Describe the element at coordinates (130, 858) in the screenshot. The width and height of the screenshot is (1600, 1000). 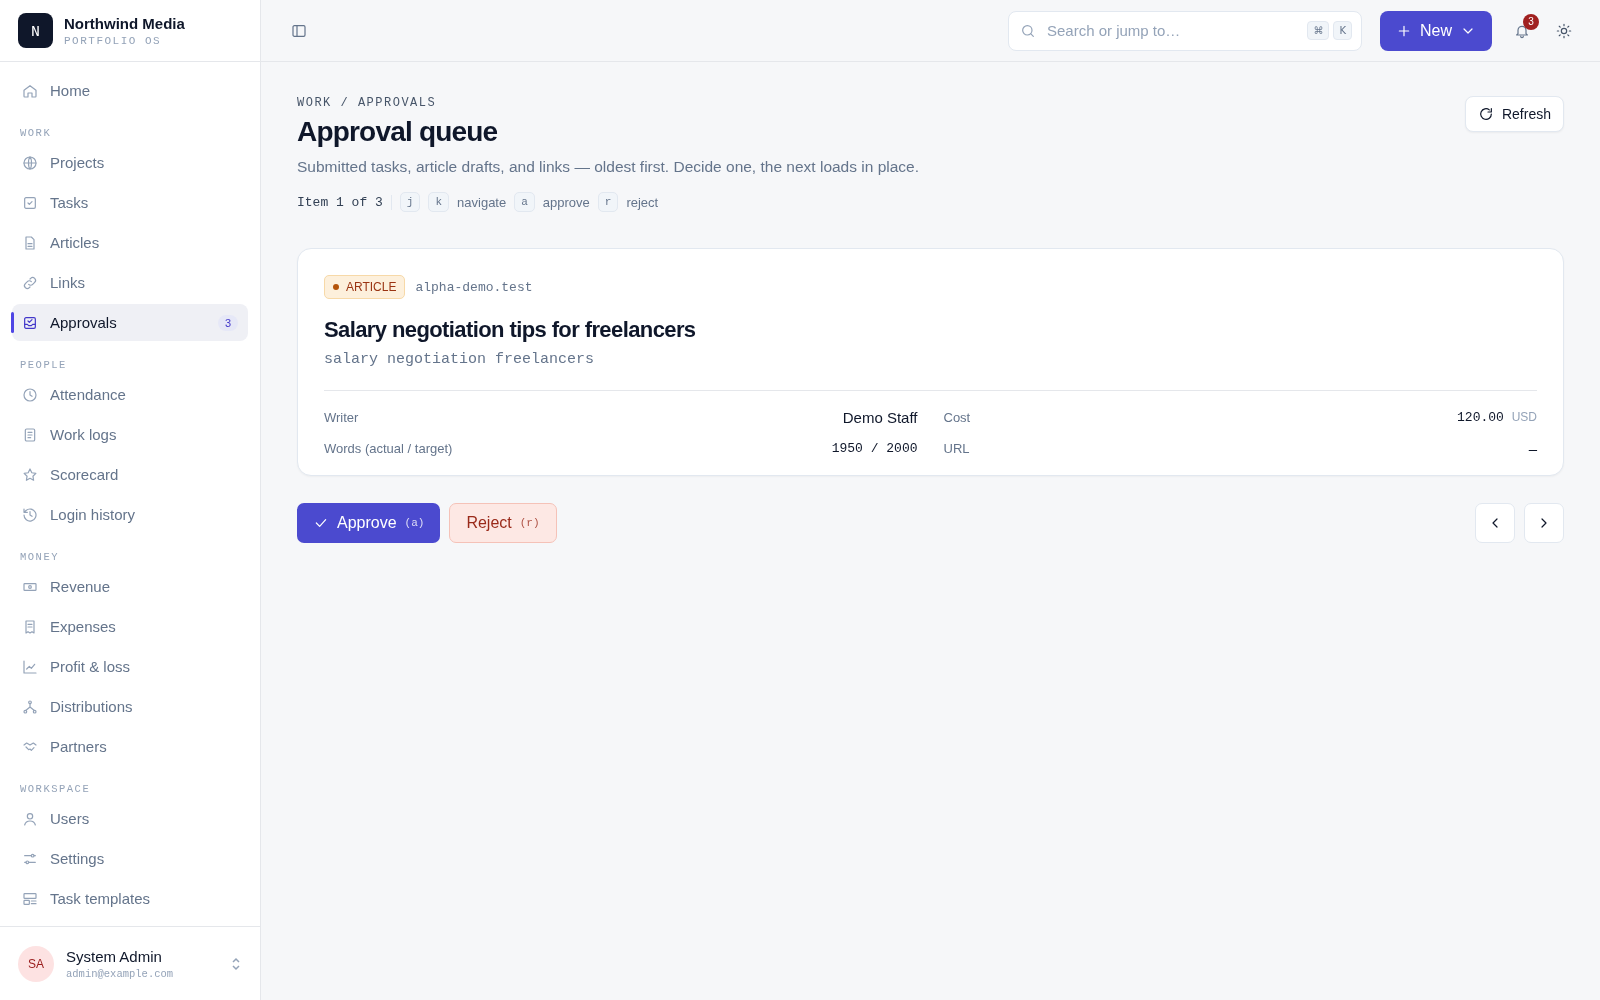
I see `sidebar-item: Settings` at that location.